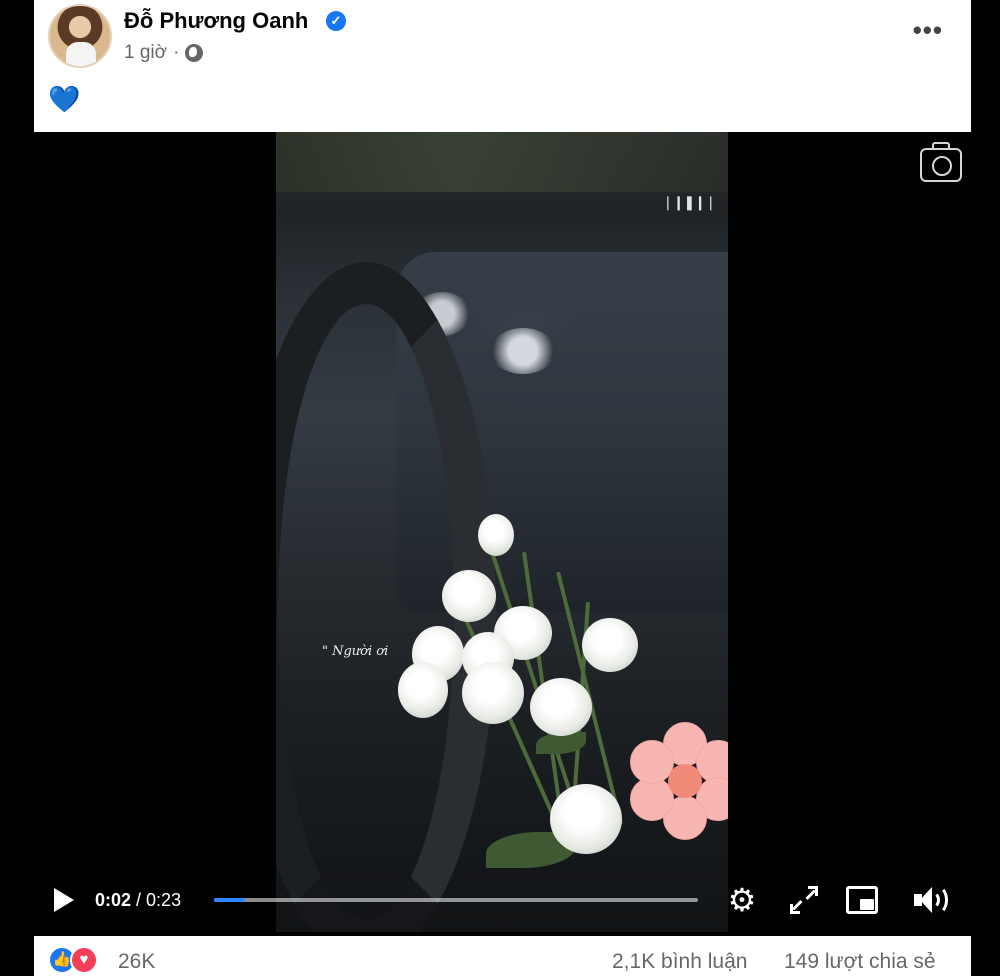 The width and height of the screenshot is (1000, 976). Describe the element at coordinates (194, 53) in the screenshot. I see `globe-icon` at that location.